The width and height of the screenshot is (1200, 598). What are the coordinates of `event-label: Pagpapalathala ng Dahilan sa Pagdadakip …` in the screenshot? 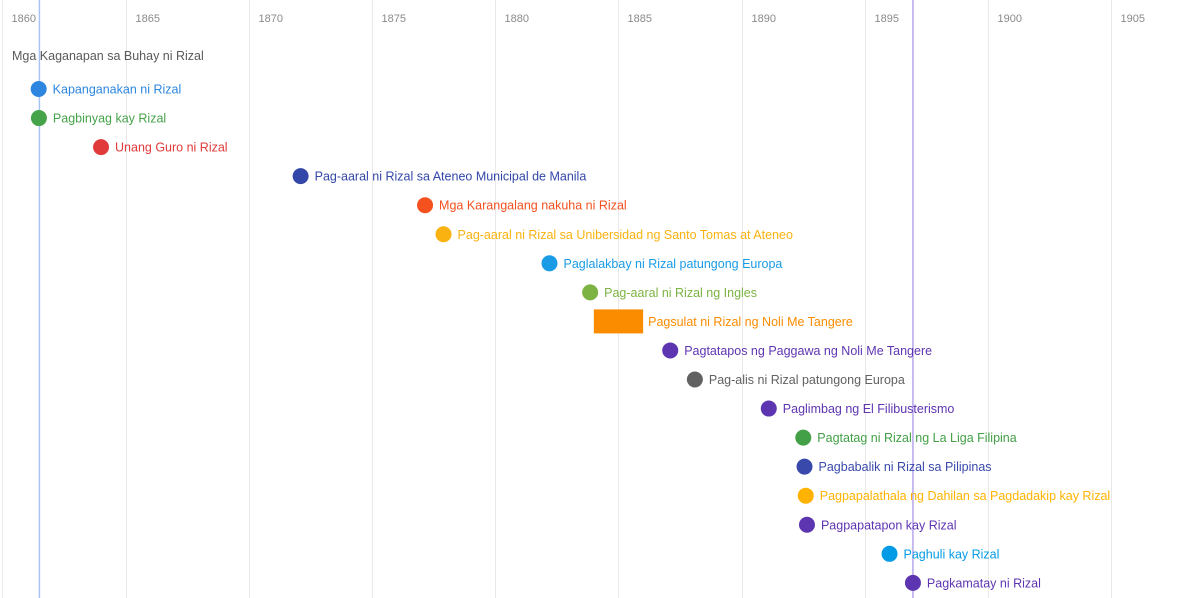 It's located at (965, 496).